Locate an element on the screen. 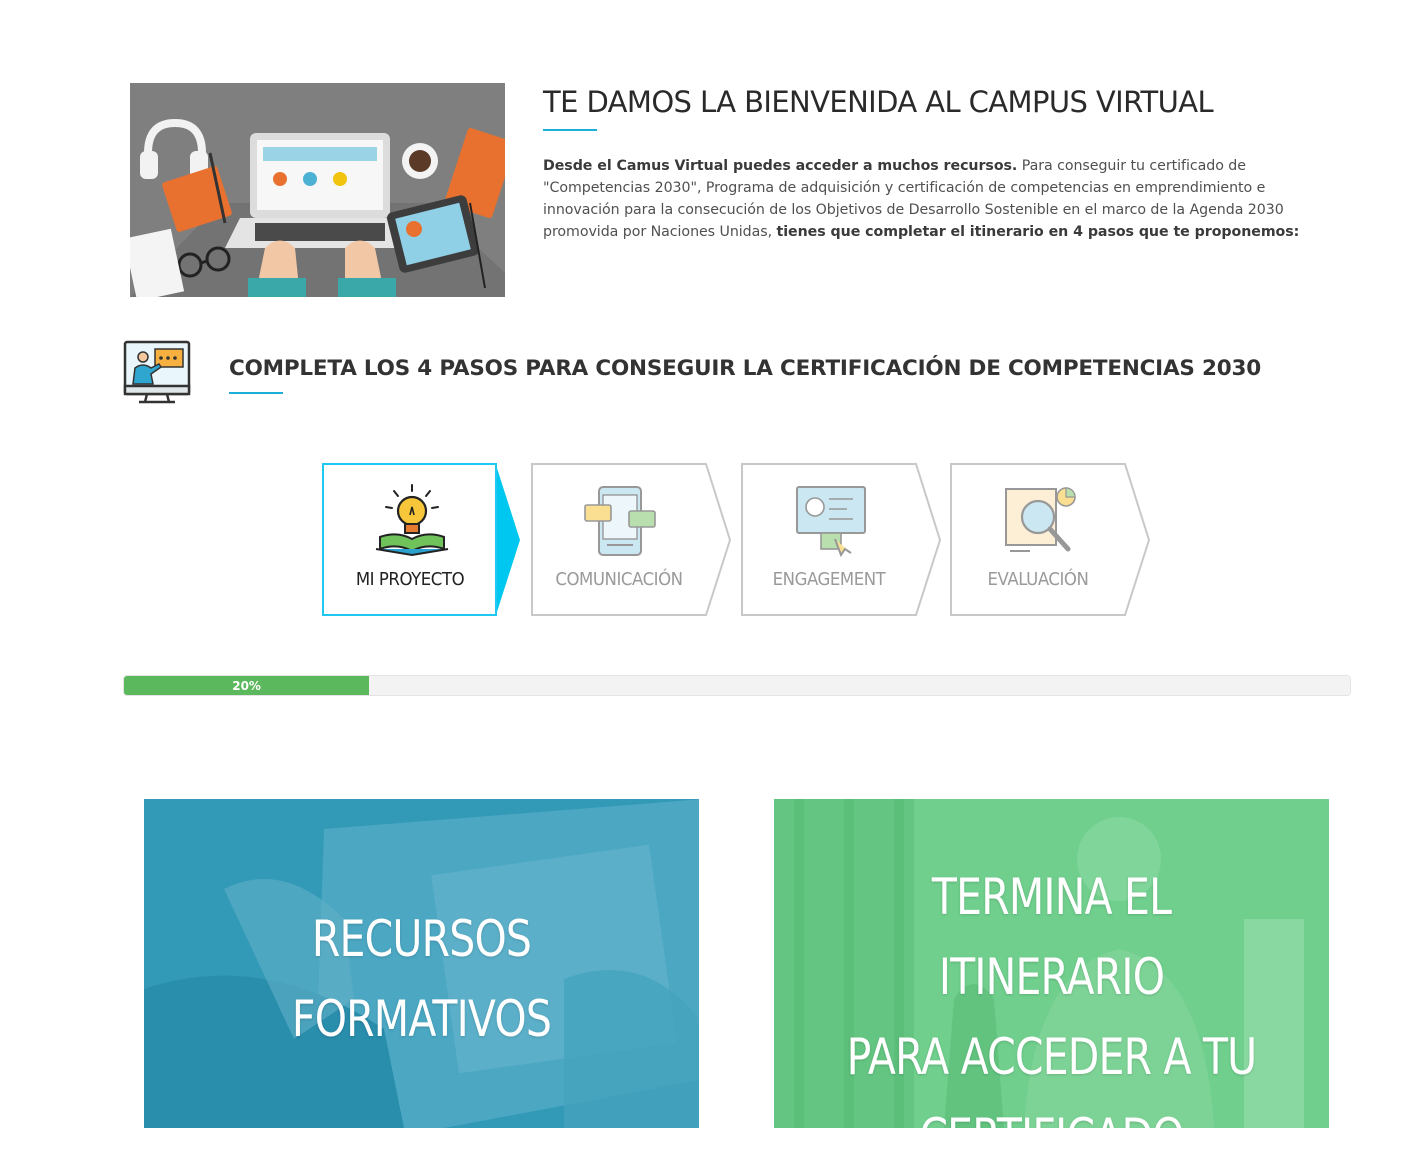  title-accent-line is located at coordinates (570, 130).